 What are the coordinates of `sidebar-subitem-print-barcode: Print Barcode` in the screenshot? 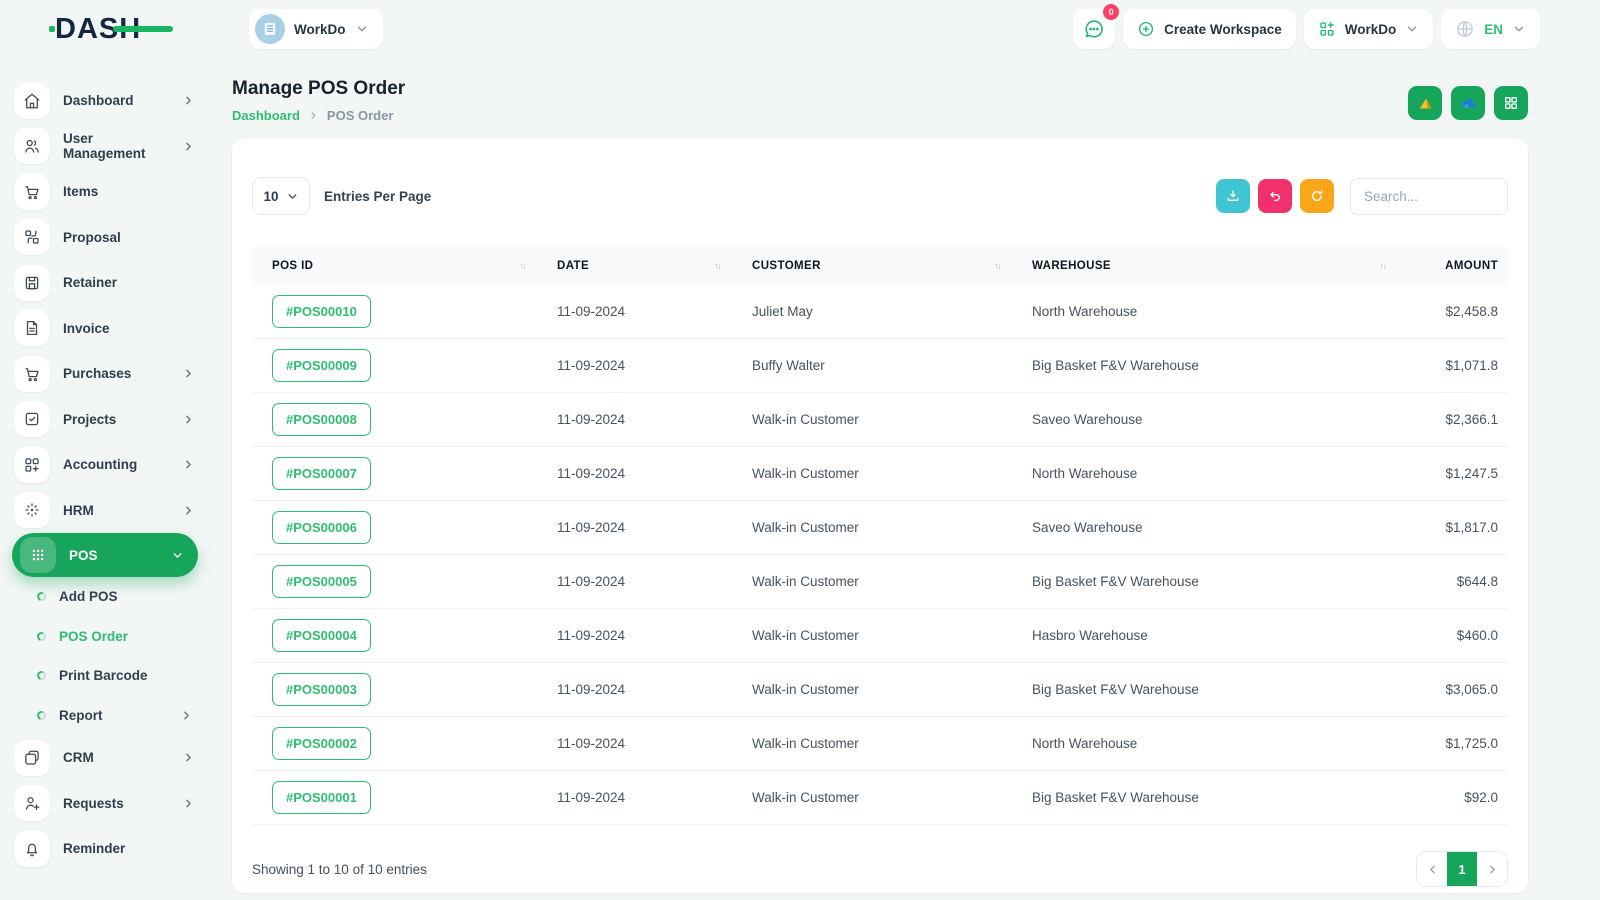 It's located at (106, 676).